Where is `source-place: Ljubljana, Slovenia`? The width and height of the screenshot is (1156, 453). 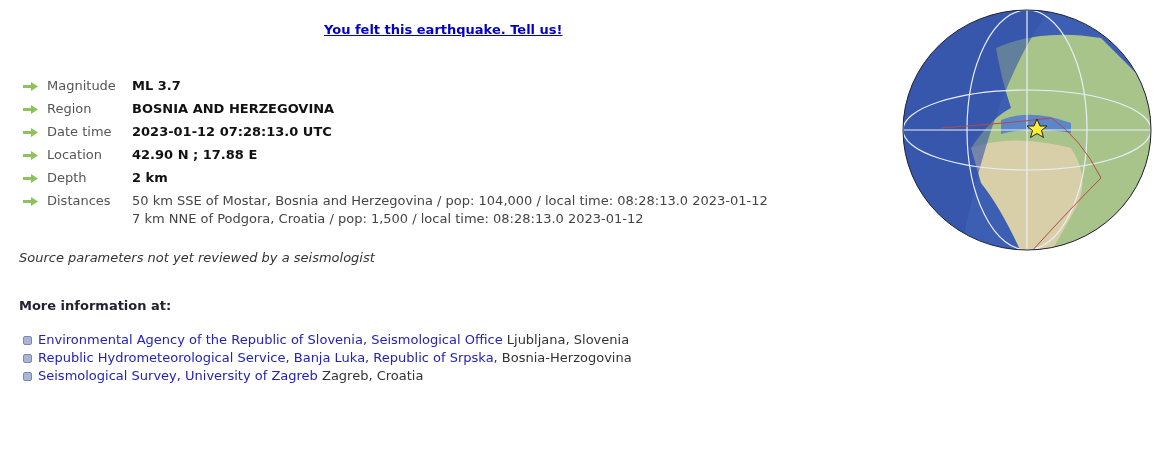
source-place: Ljubljana, Slovenia is located at coordinates (567, 340).